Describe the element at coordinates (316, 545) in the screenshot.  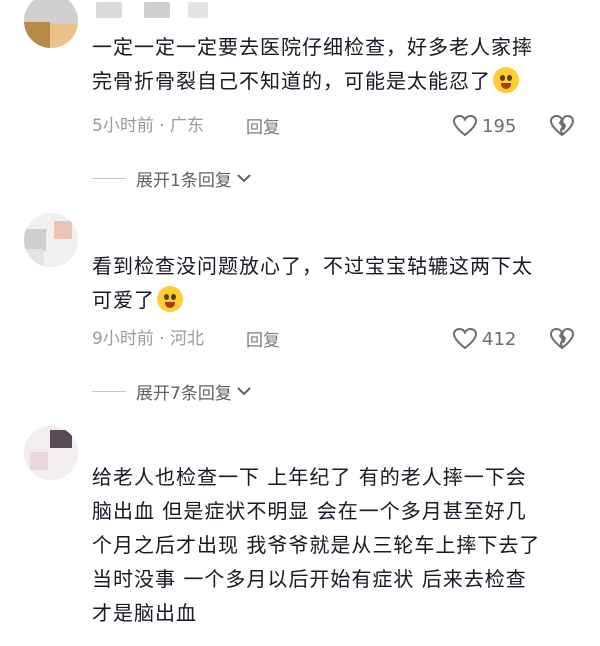
I see `comment-line: 个月之后才出现 我爷爷就是从三轮车上摔下去了` at that location.